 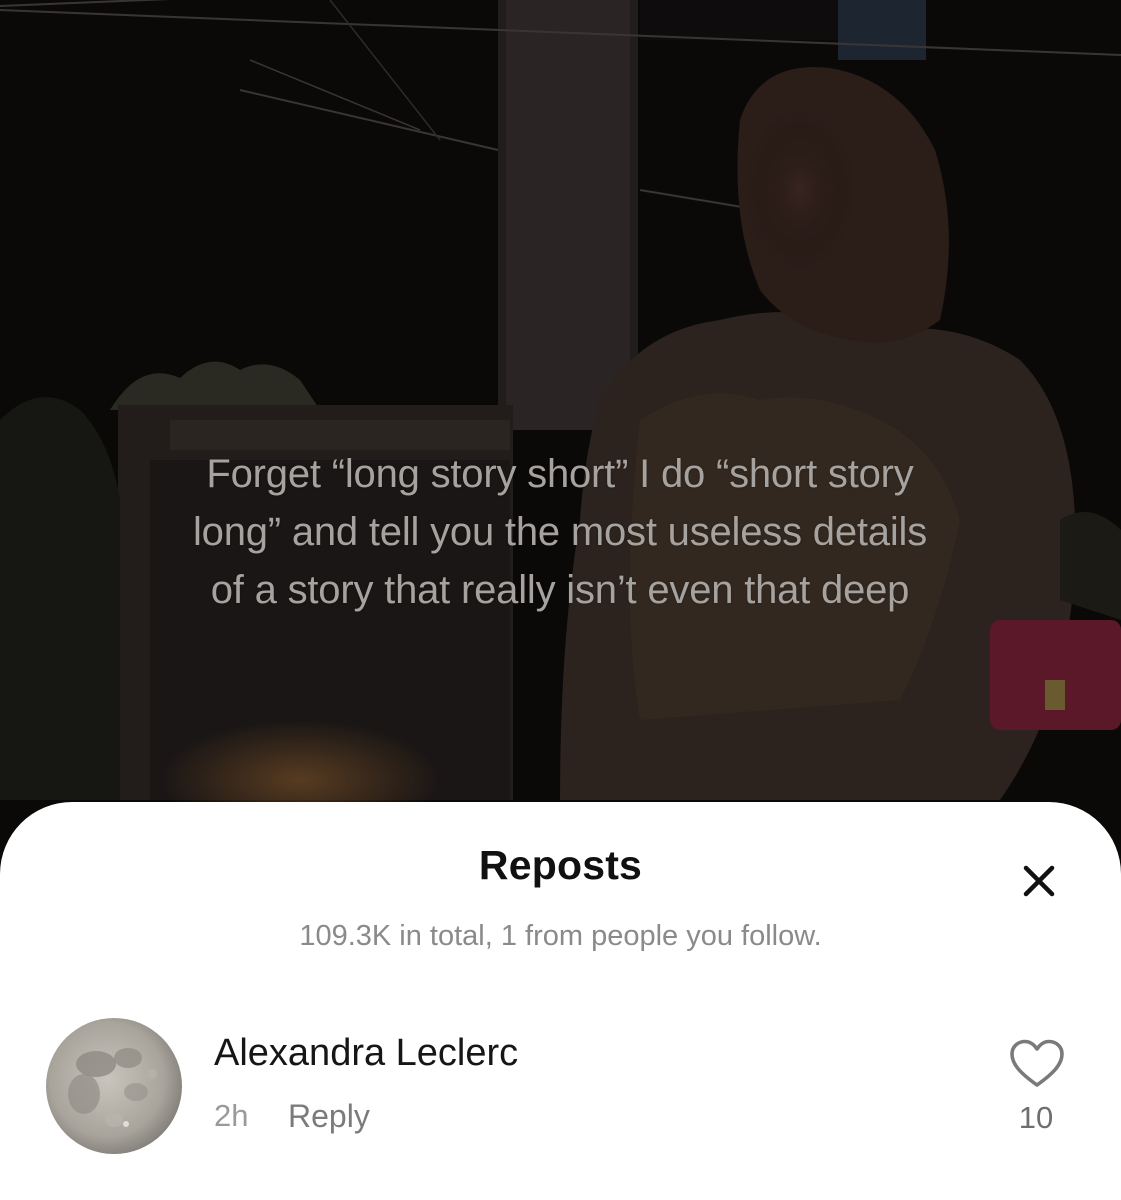 I want to click on heart-outline-icon, so click(x=1037, y=1063).